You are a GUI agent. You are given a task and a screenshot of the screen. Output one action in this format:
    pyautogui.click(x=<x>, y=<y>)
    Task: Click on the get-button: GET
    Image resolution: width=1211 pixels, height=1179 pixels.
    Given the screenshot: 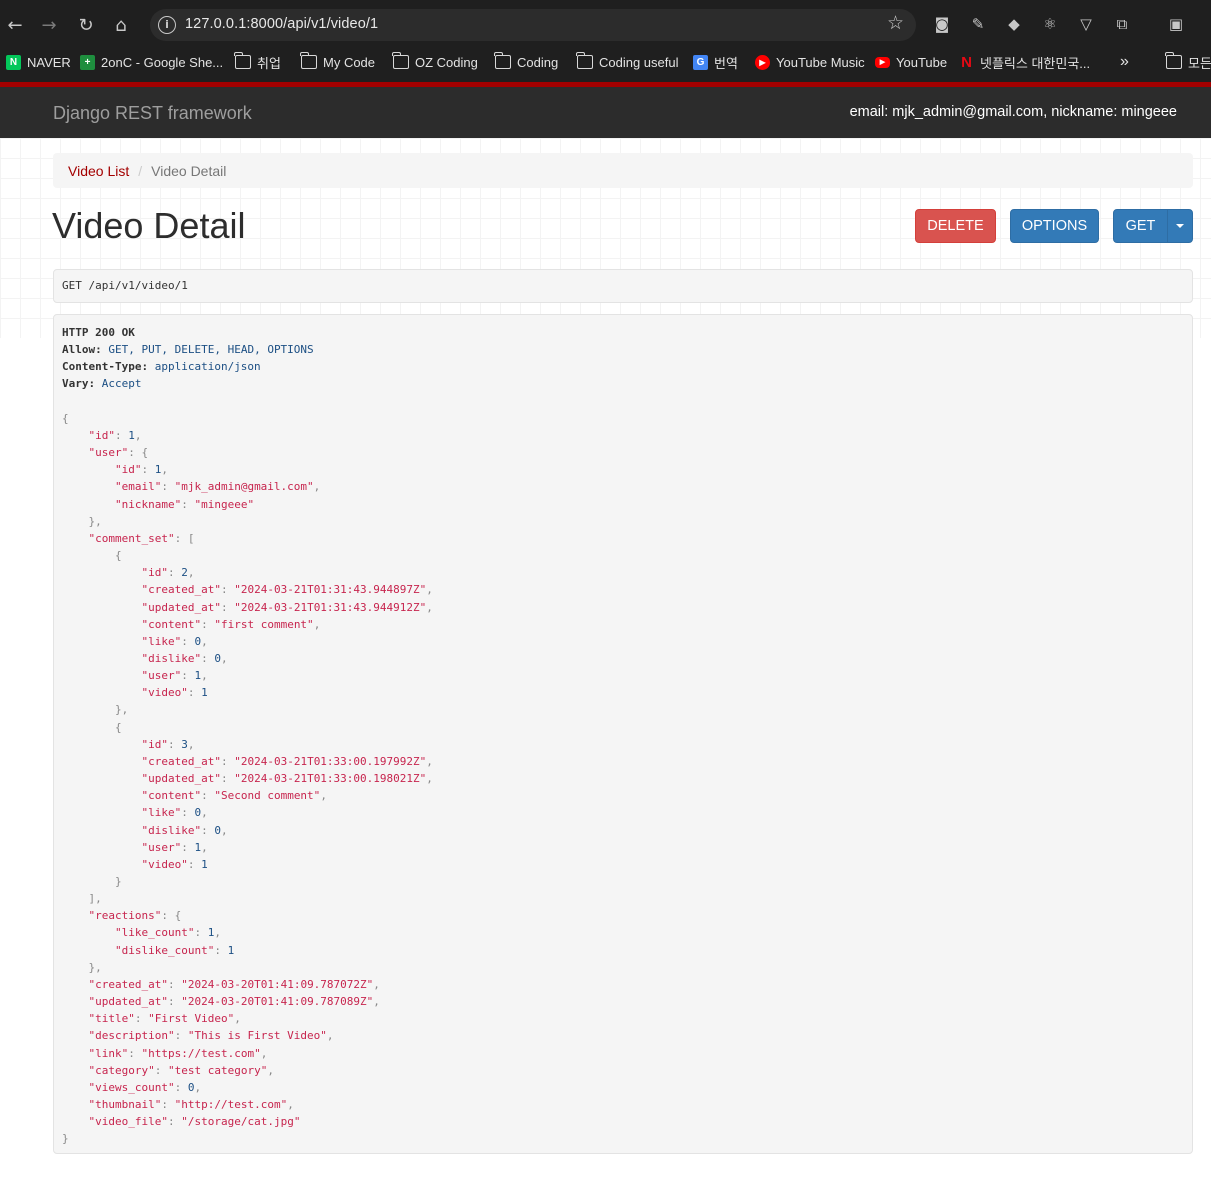 What is the action you would take?
    pyautogui.click(x=1140, y=226)
    